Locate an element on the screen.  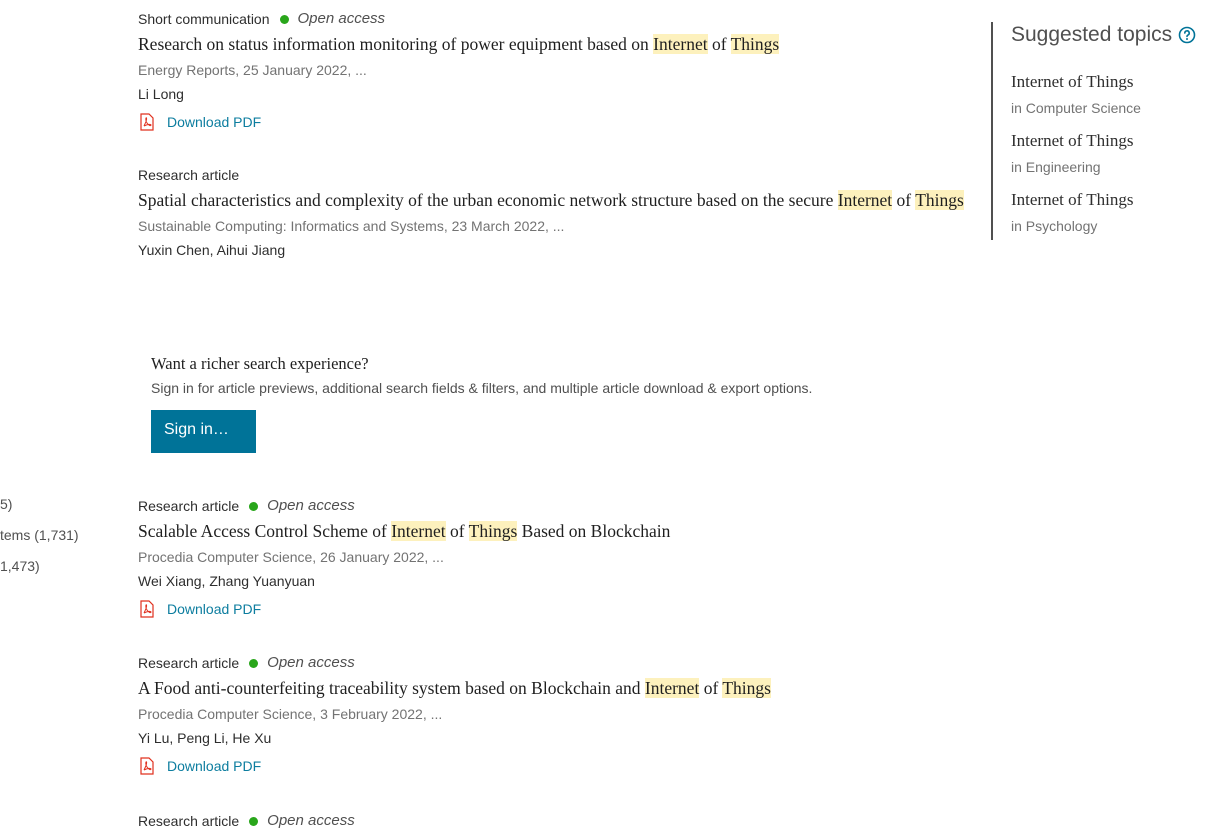
question-circle-icon is located at coordinates (1187, 35).